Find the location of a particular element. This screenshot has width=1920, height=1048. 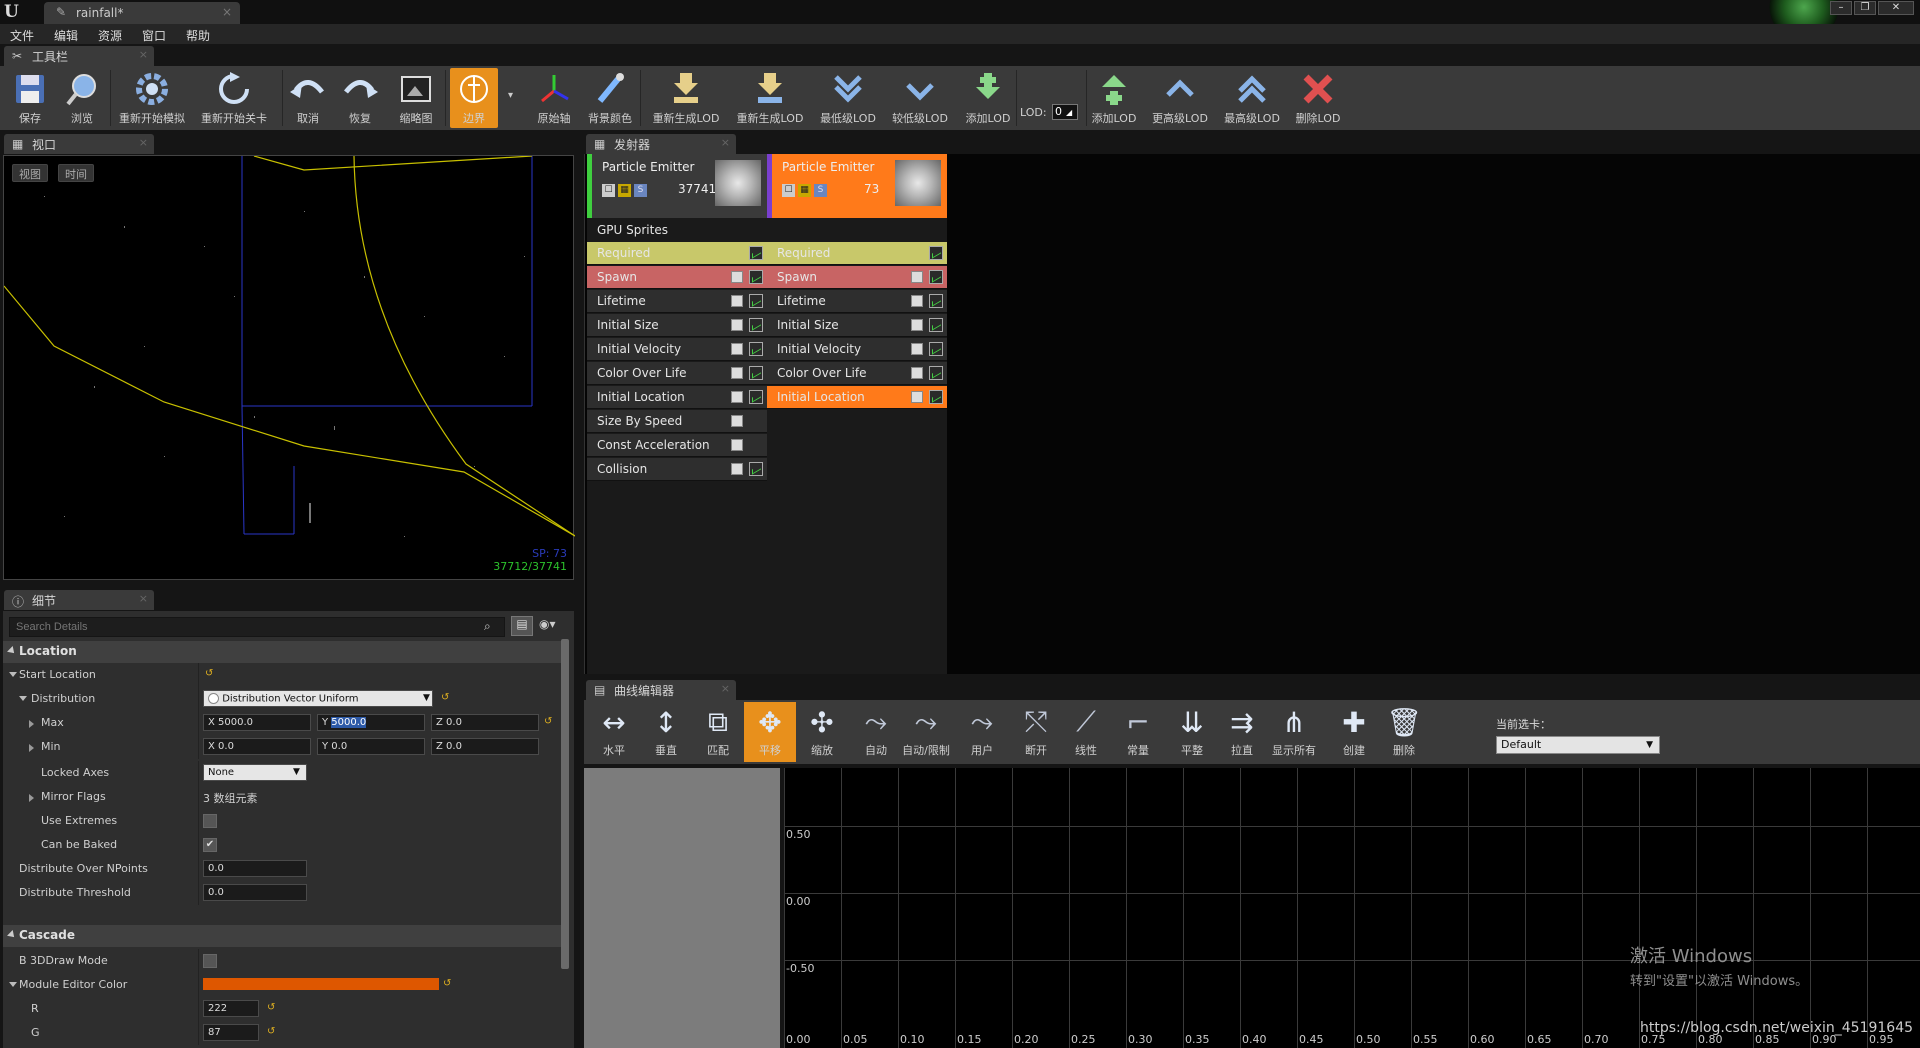

min-x-field: X 0.0 is located at coordinates (257, 746).